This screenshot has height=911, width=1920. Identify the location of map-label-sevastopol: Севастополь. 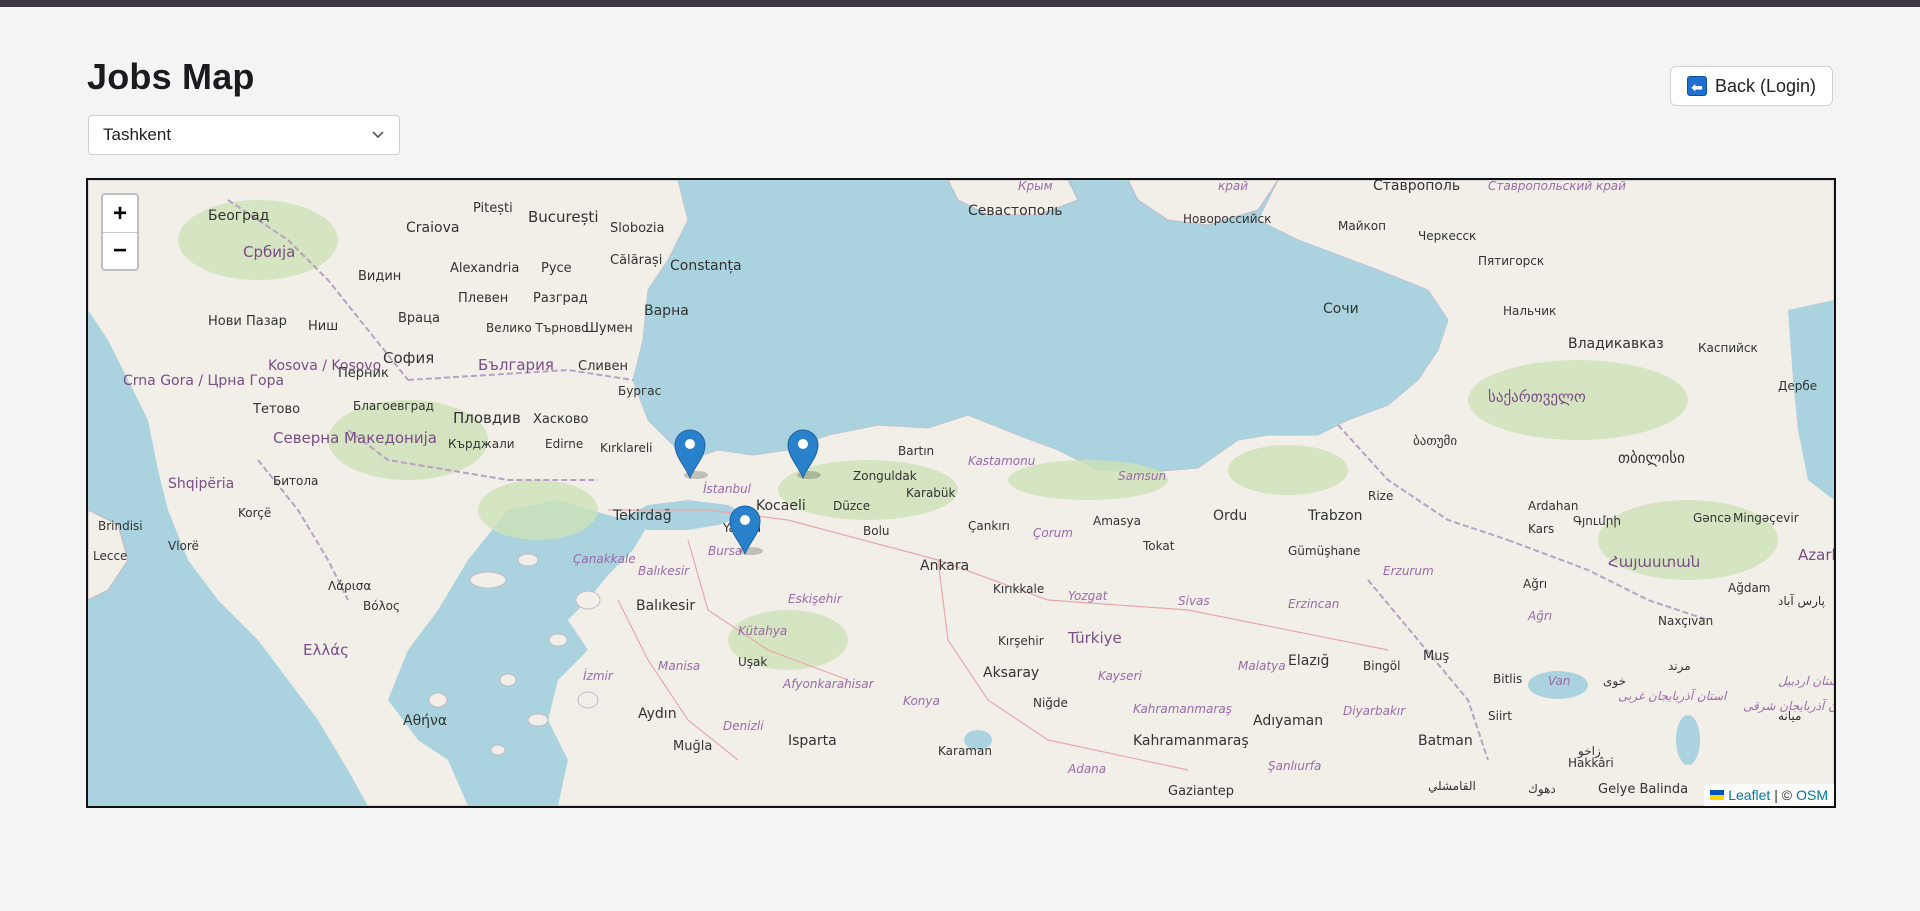
(1015, 211).